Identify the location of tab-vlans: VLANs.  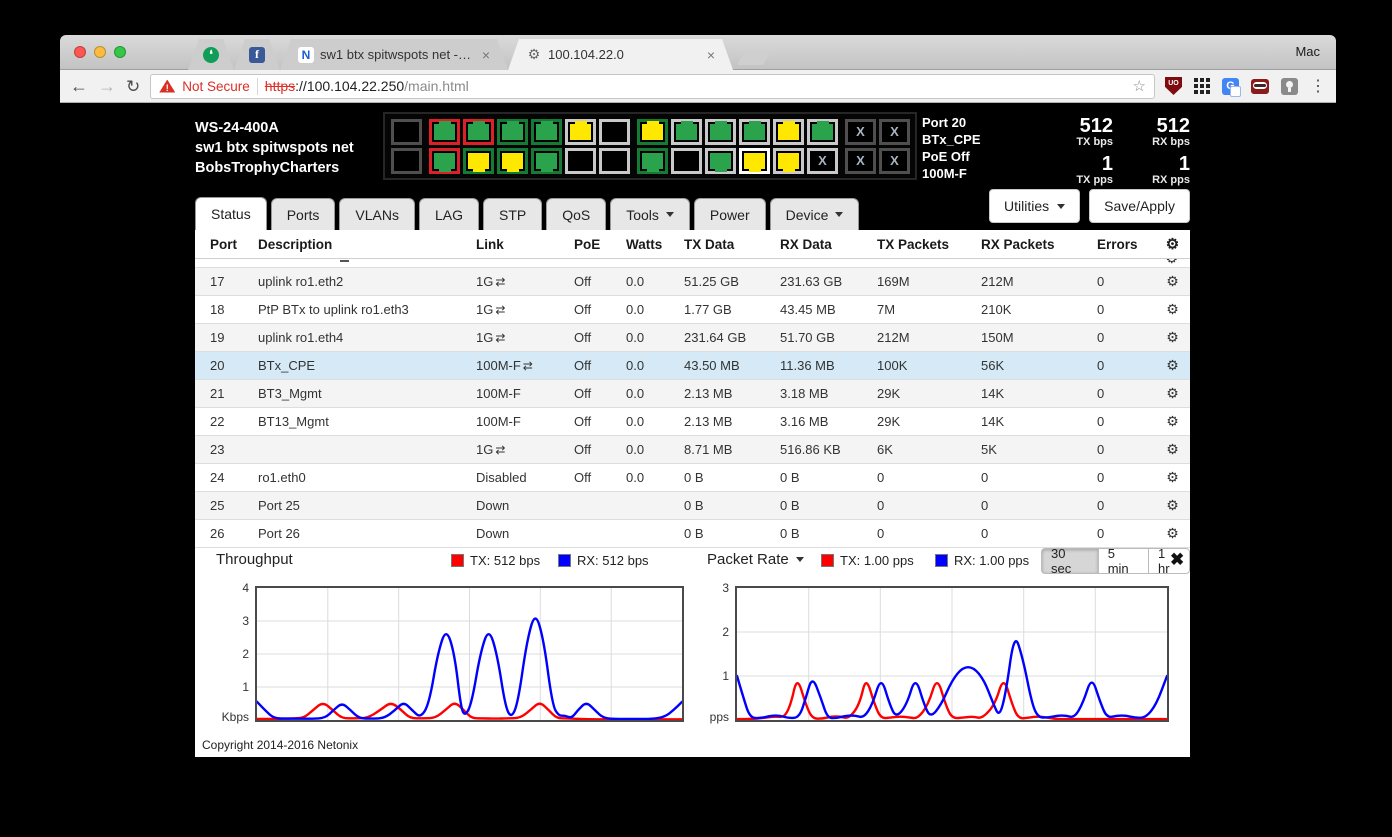
(377, 214).